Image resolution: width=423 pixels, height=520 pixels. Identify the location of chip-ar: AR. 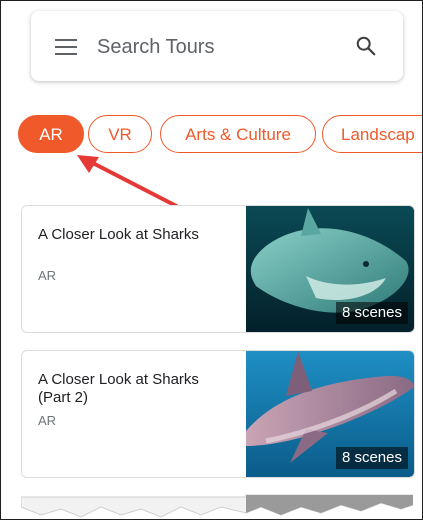
(51, 134).